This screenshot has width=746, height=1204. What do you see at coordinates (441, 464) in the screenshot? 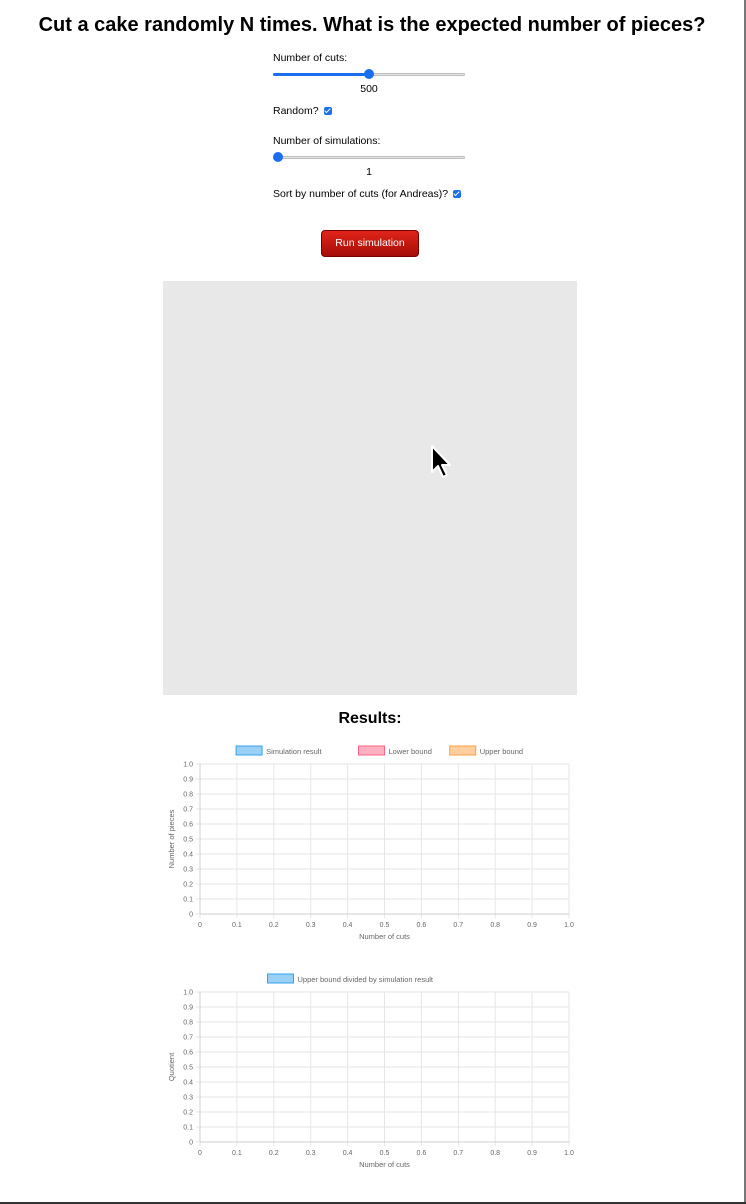
I see `mouse-cursor-icon` at bounding box center [441, 464].